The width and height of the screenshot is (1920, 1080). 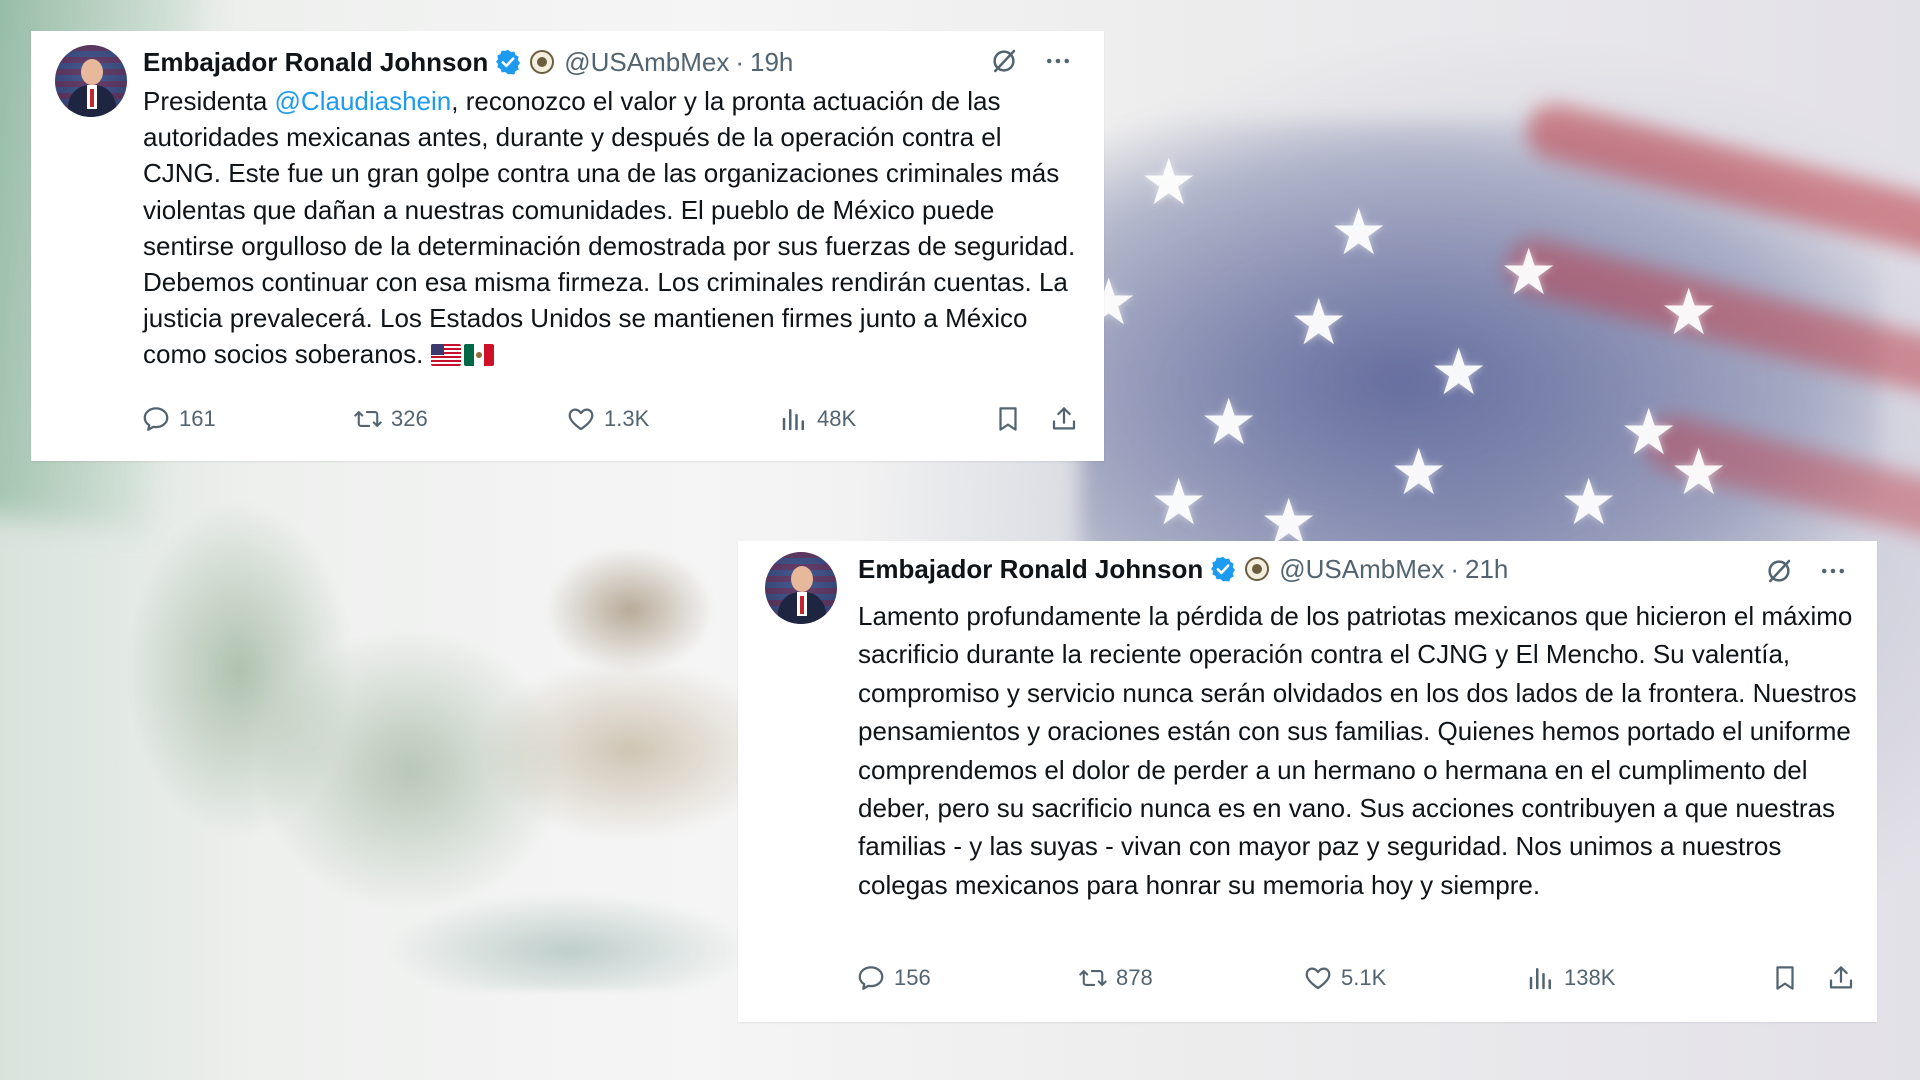 I want to click on like-button: 1.3K, so click(x=607, y=419).